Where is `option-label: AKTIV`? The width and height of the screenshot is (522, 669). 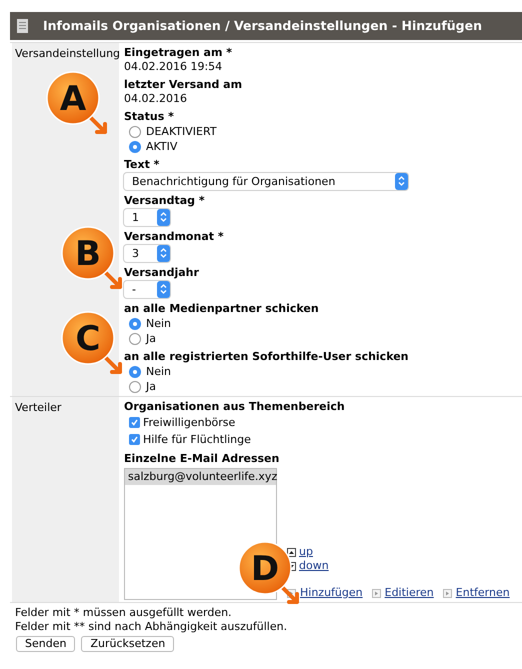 option-label: AKTIV is located at coordinates (162, 147).